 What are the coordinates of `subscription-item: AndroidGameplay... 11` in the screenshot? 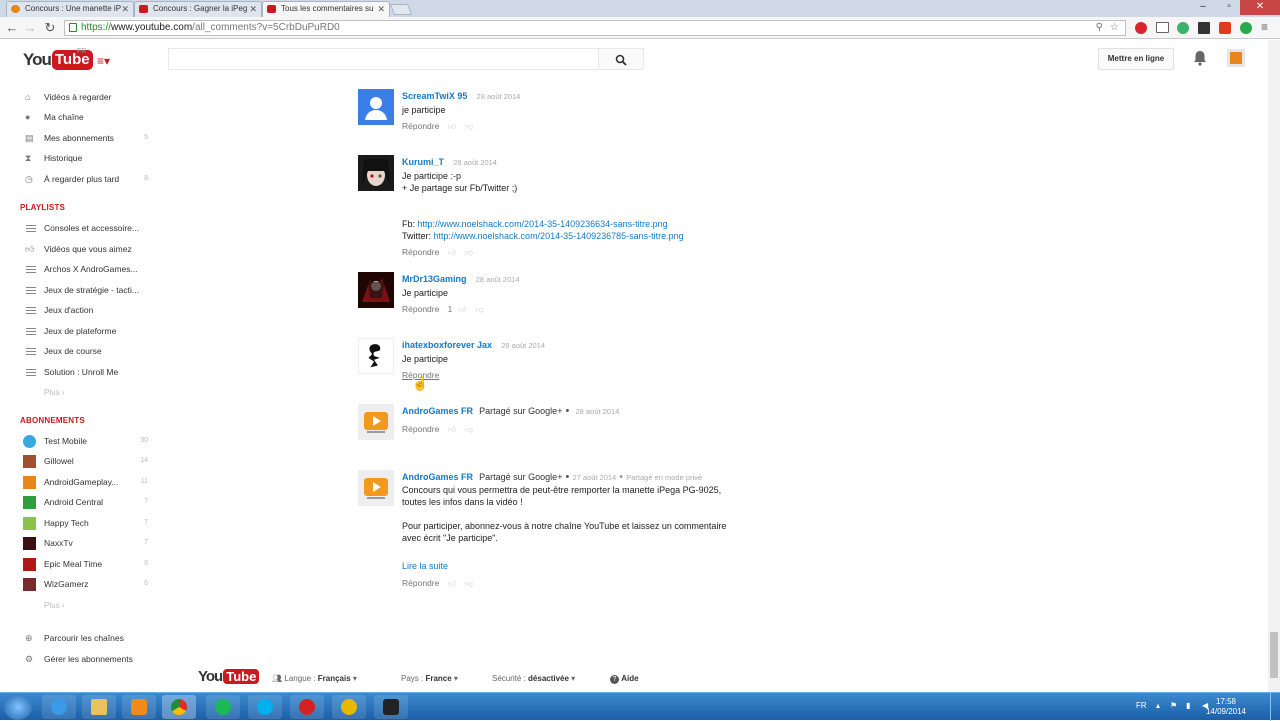 It's located at (87, 482).